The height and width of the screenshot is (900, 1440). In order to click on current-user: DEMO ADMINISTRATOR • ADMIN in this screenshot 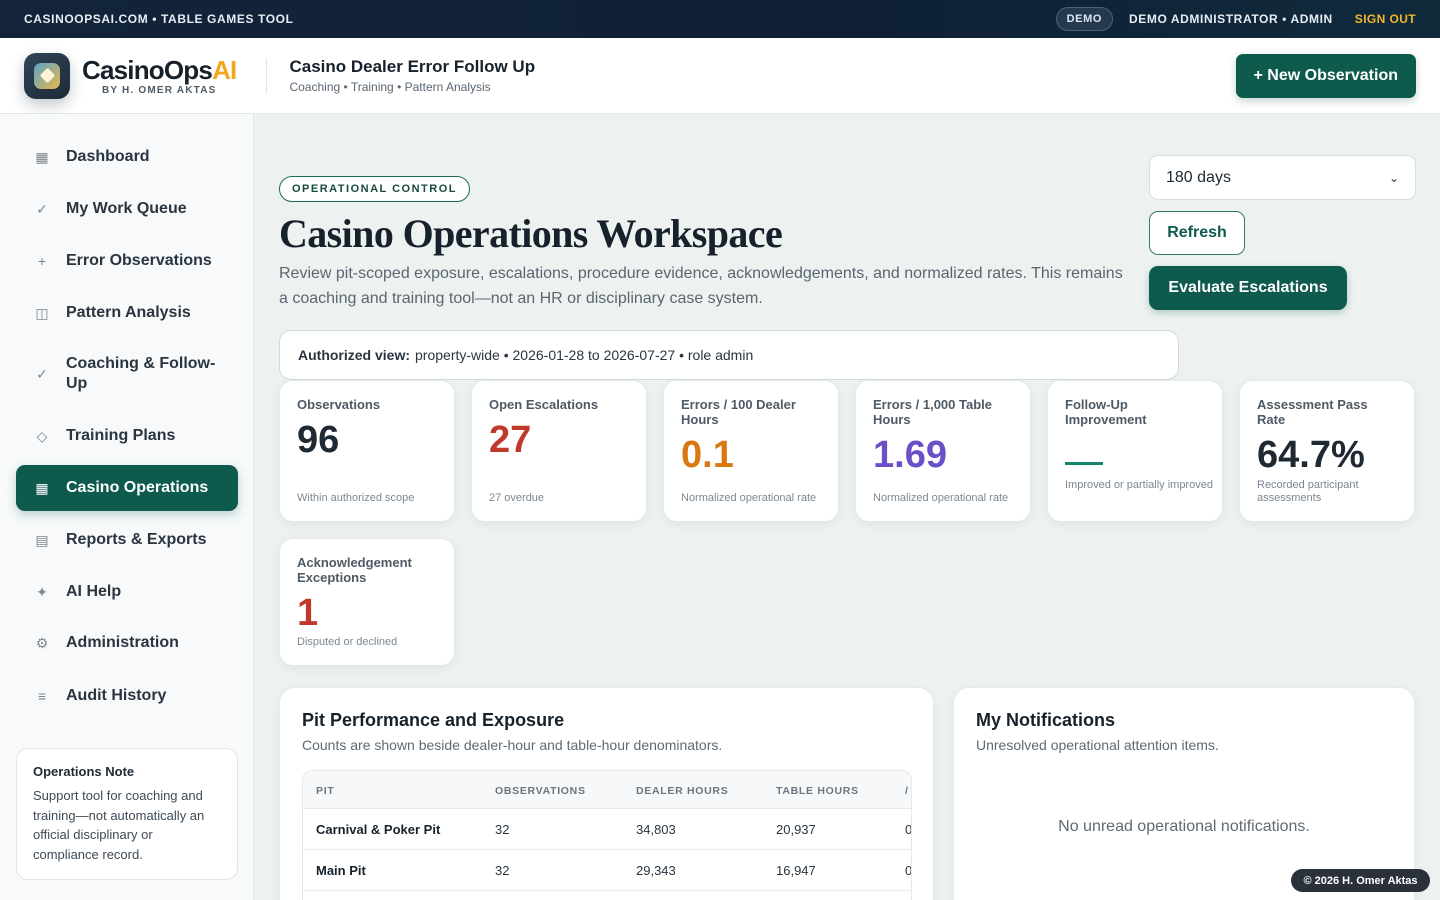, I will do `click(1231, 19)`.